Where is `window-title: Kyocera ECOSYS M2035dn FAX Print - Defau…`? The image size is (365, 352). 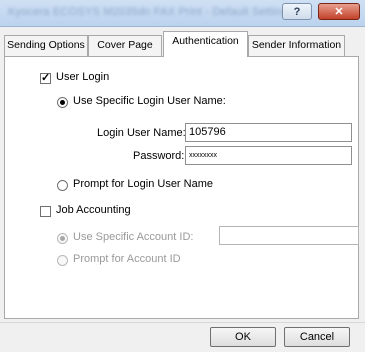 window-title: Kyocera ECOSYS M2035dn FAX Print - Defau… is located at coordinates (151, 12).